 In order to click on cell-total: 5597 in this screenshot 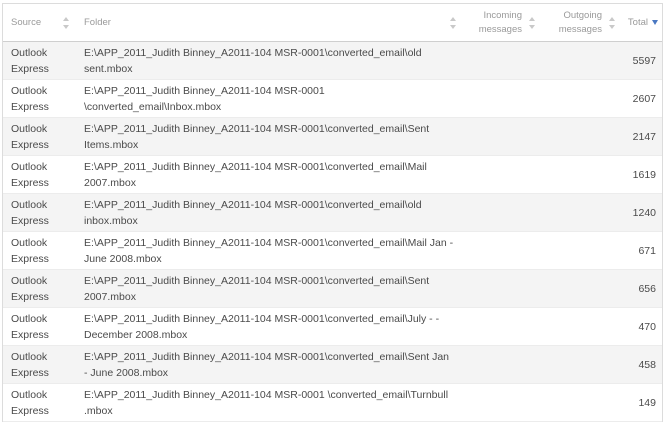, I will do `click(642, 60)`.